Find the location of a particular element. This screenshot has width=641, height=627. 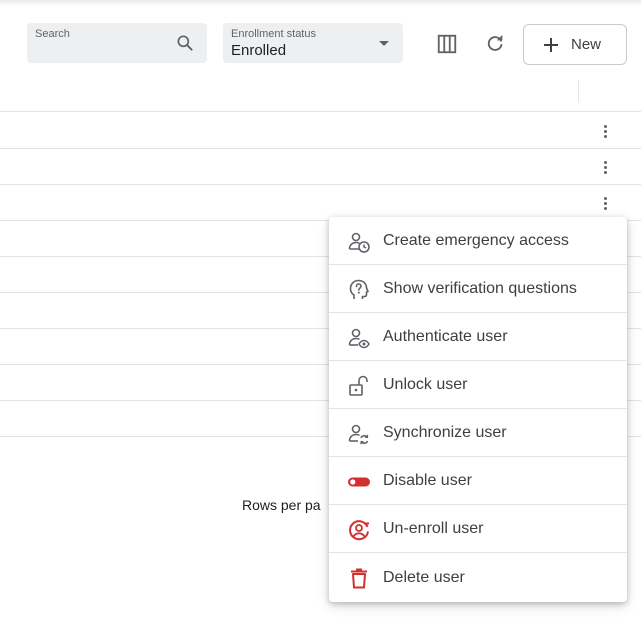

menu-item-label: Delete user is located at coordinates (424, 577).